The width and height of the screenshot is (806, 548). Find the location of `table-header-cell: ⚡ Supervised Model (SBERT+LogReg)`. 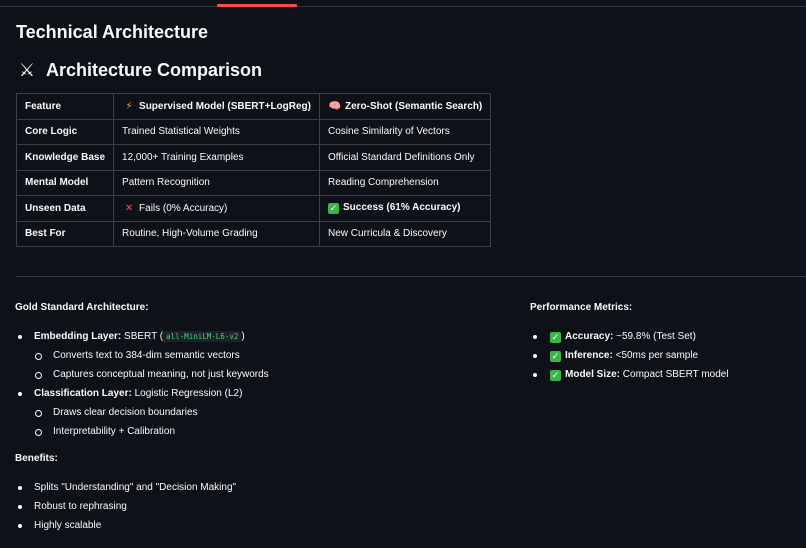

table-header-cell: ⚡ Supervised Model (SBERT+LogReg) is located at coordinates (216, 106).